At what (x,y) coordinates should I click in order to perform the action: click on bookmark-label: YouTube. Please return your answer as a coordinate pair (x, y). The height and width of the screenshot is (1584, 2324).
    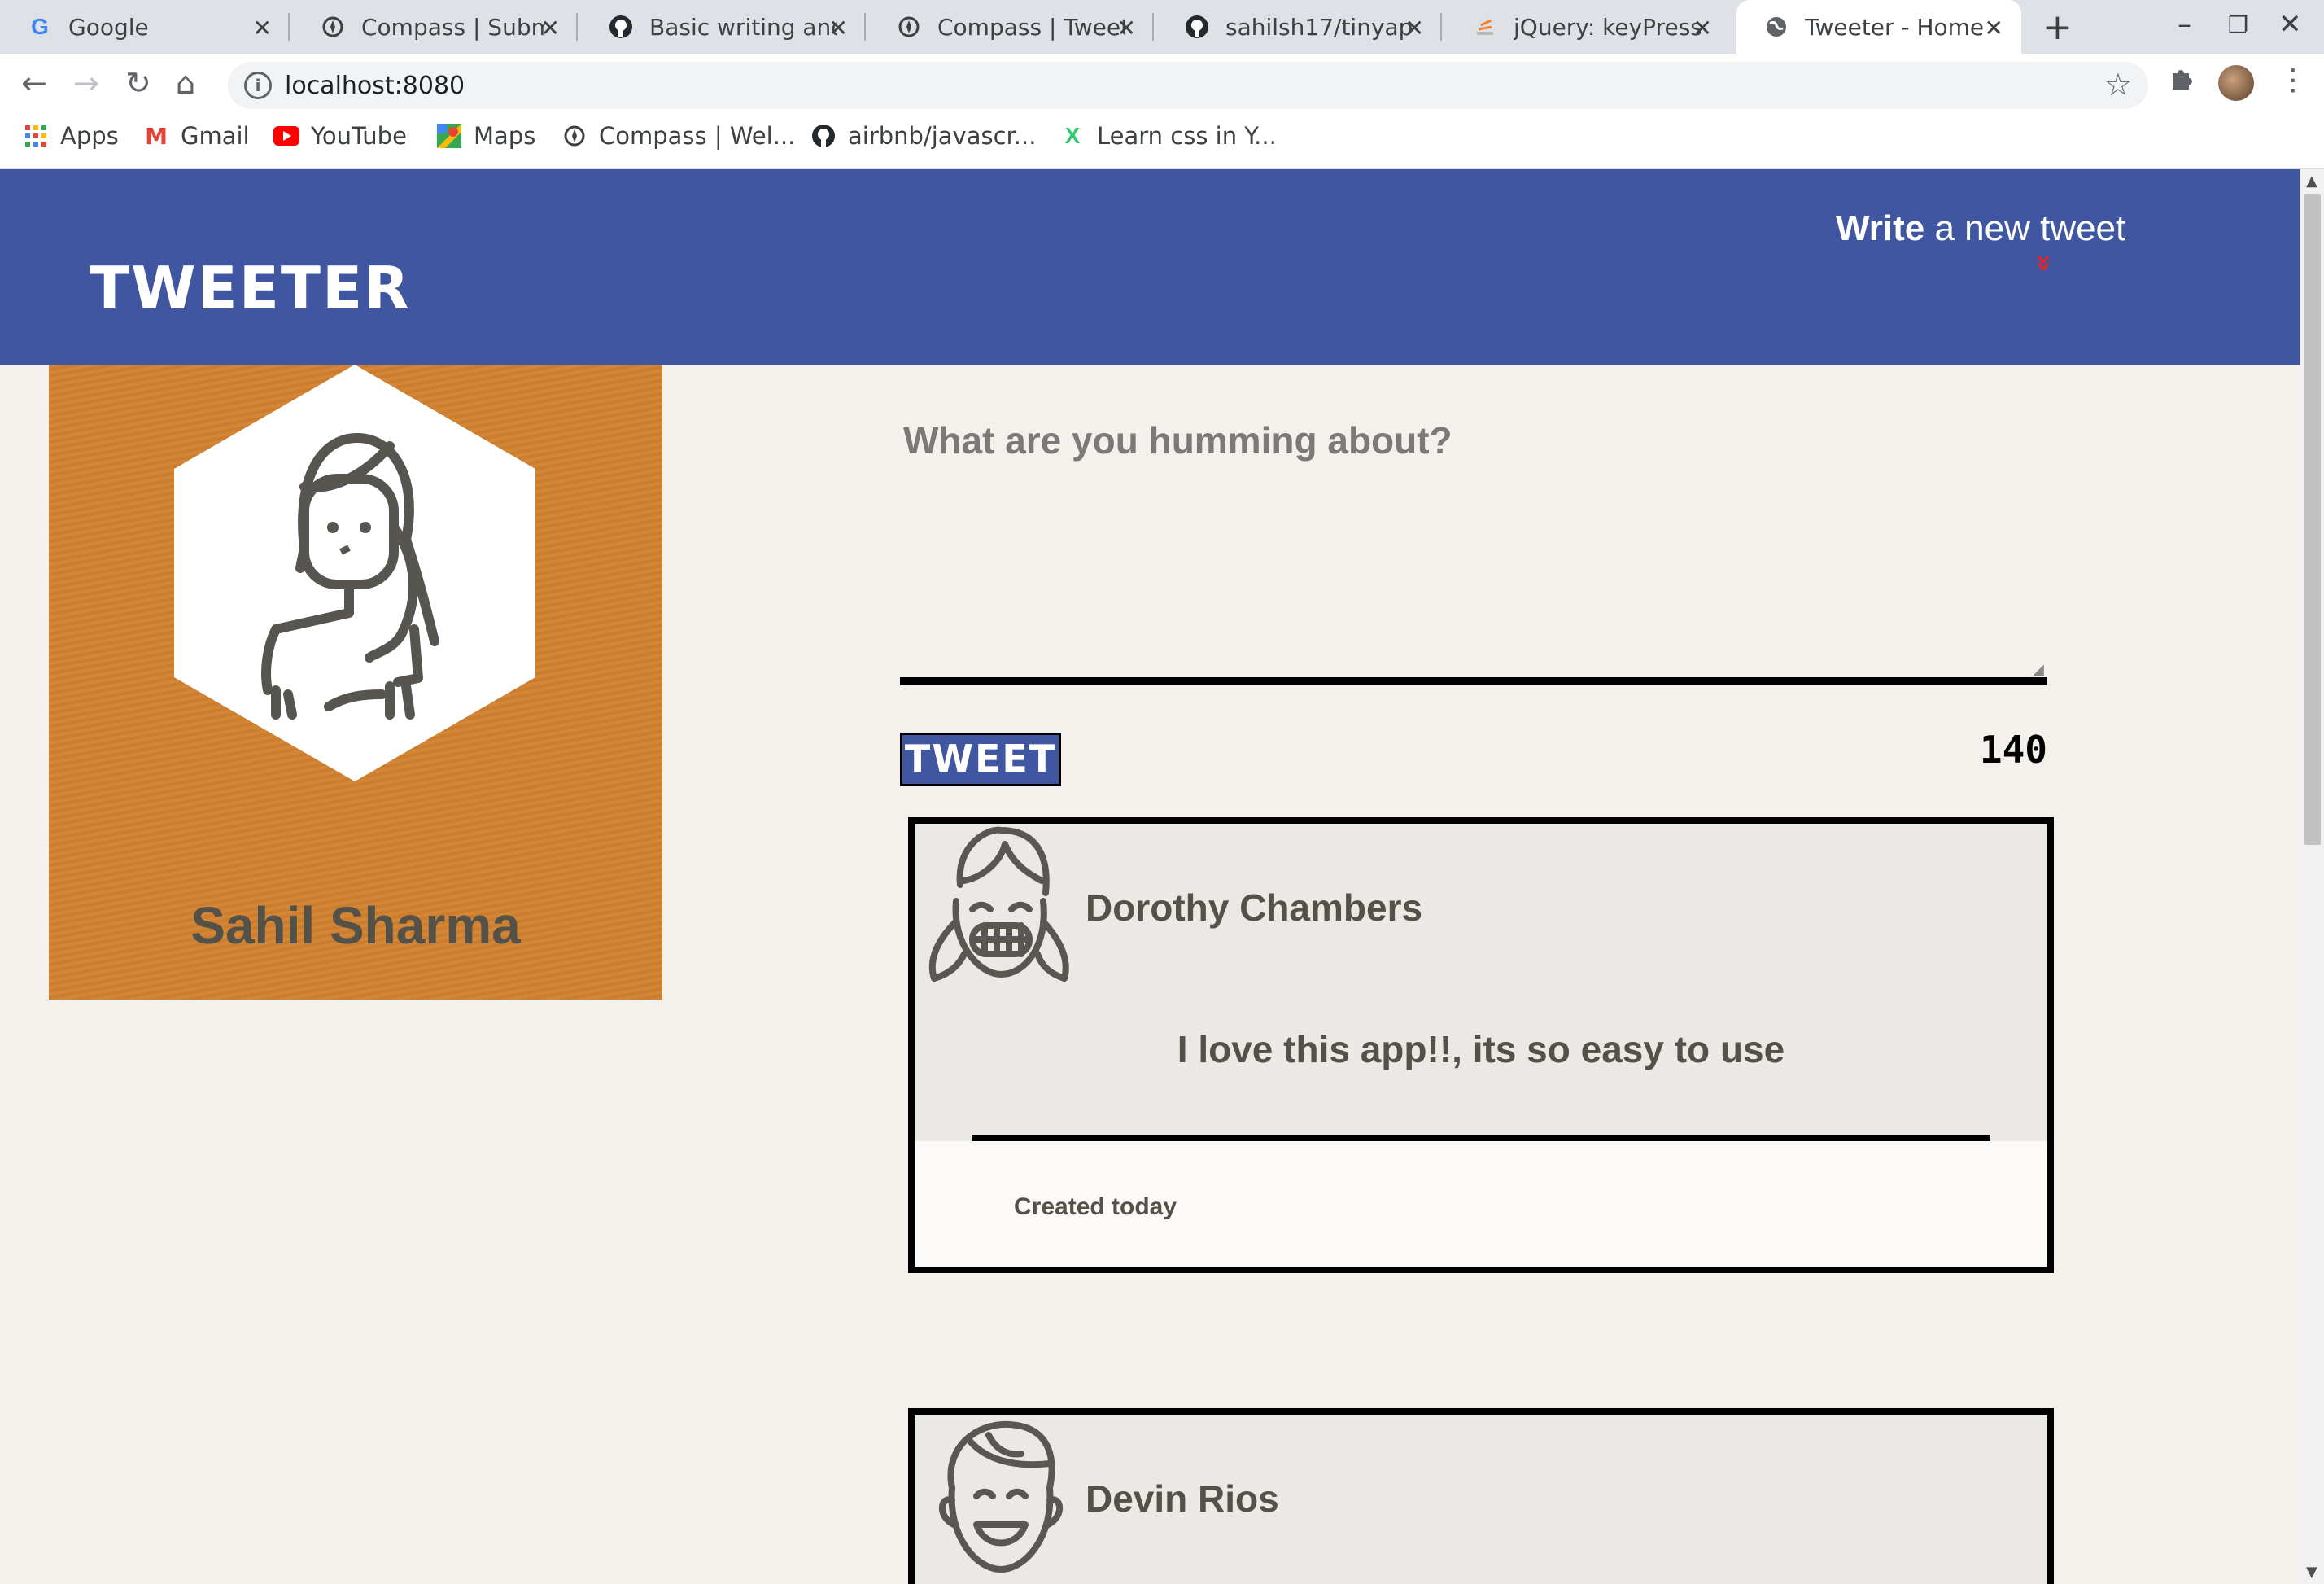
    Looking at the image, I should click on (359, 136).